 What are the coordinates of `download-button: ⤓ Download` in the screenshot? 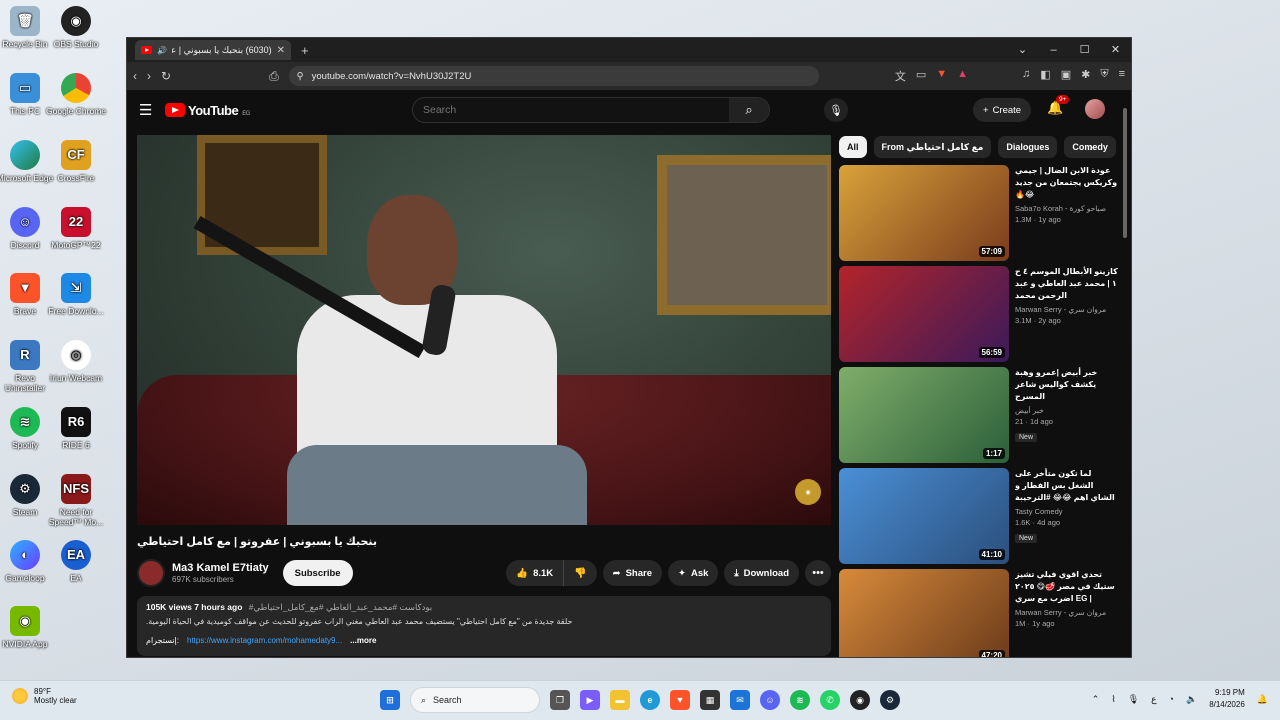 It's located at (761, 573).